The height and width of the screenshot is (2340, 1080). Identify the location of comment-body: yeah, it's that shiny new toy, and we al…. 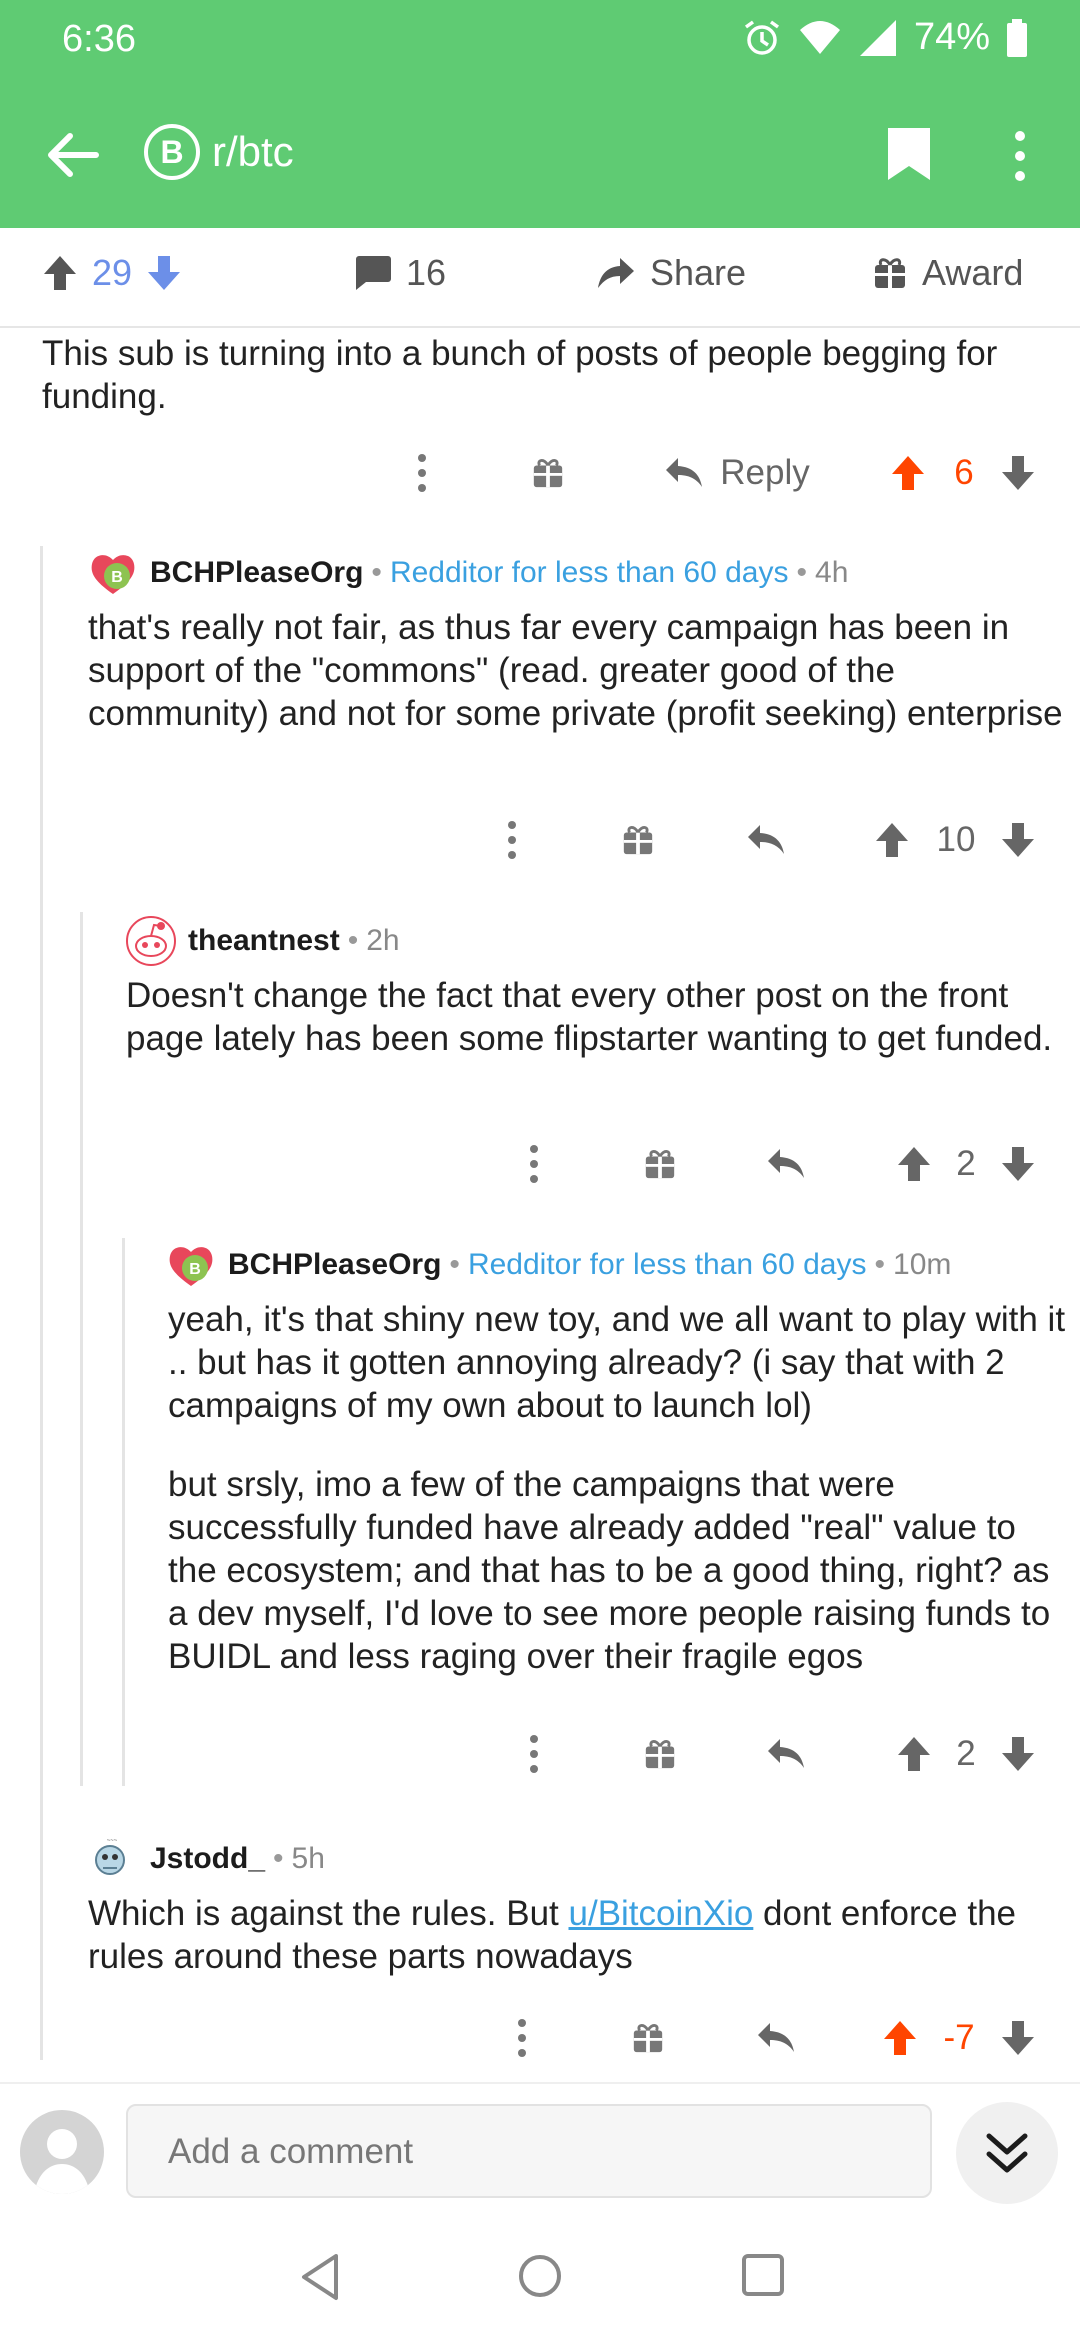
(618, 1488).